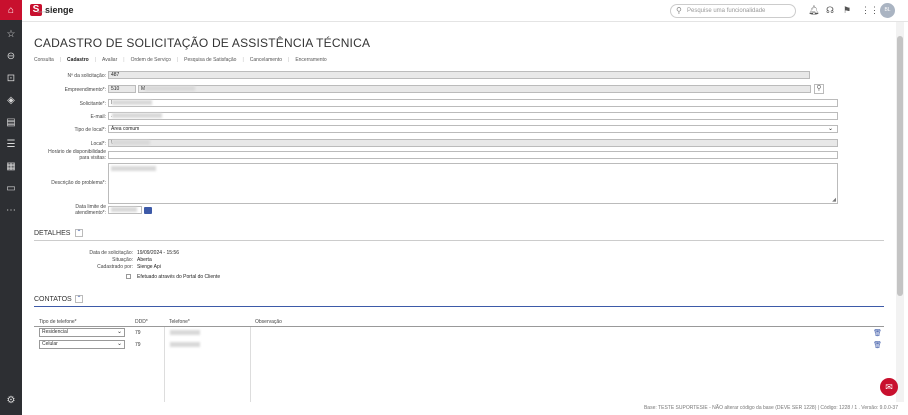 This screenshot has width=908, height=415. Describe the element at coordinates (115, 75) in the screenshot. I see `numero-value: 487` at that location.